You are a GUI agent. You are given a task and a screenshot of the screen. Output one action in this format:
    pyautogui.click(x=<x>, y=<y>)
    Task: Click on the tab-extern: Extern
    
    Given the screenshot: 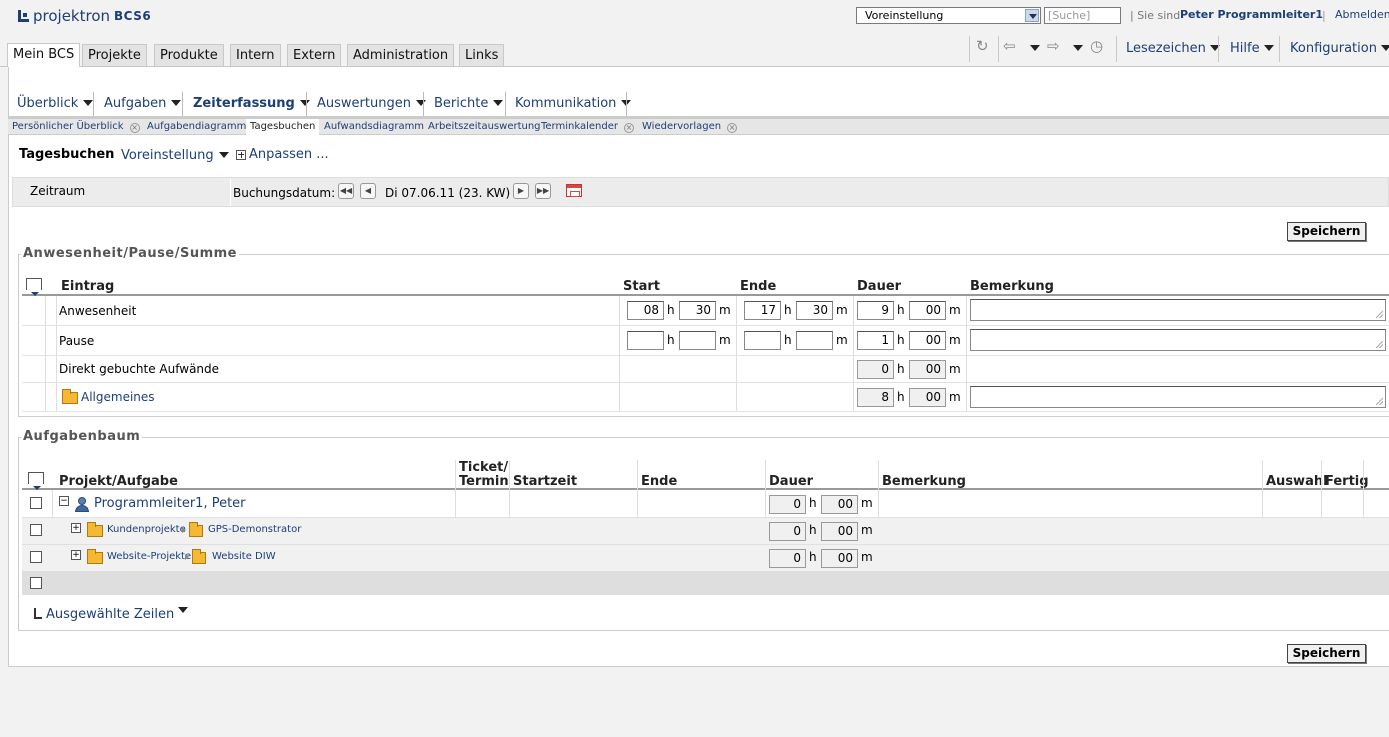 What is the action you would take?
    pyautogui.click(x=314, y=55)
    